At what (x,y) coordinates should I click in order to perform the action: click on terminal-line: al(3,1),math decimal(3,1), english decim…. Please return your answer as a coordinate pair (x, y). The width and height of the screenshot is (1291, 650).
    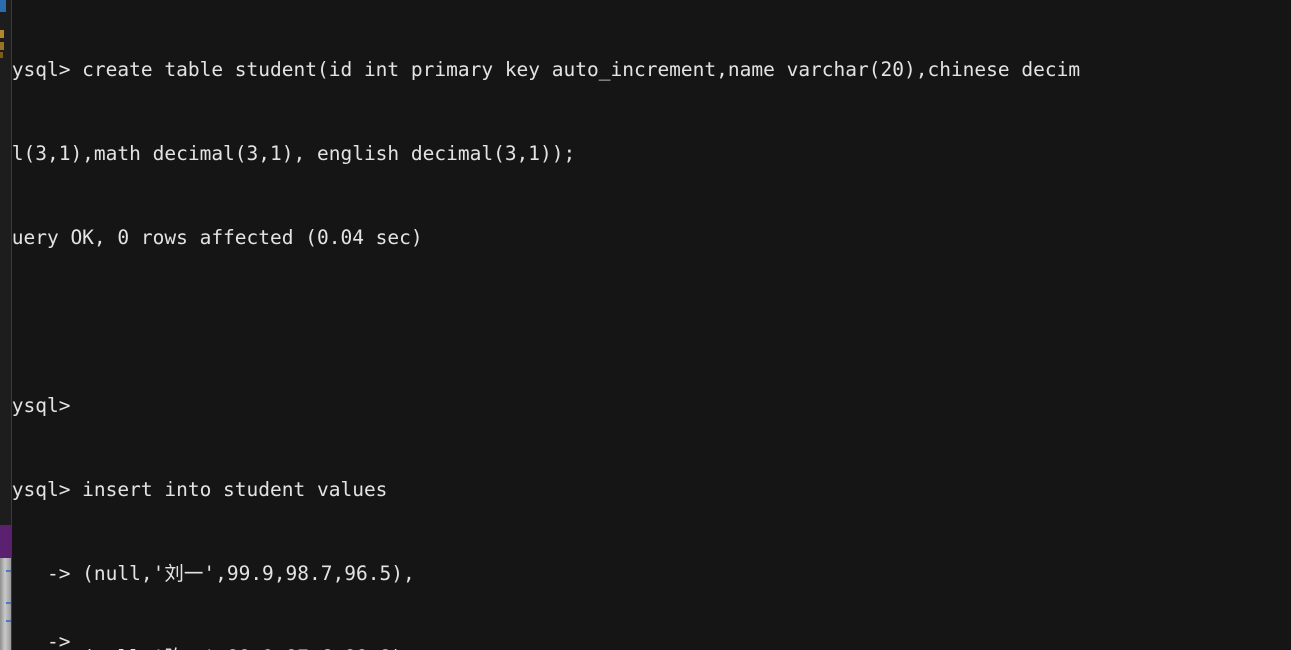
    Looking at the image, I should click on (288, 153).